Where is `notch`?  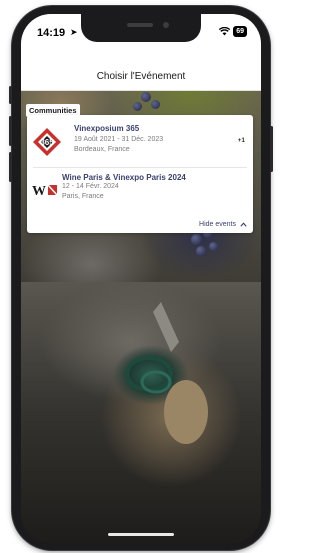
notch is located at coordinates (141, 28).